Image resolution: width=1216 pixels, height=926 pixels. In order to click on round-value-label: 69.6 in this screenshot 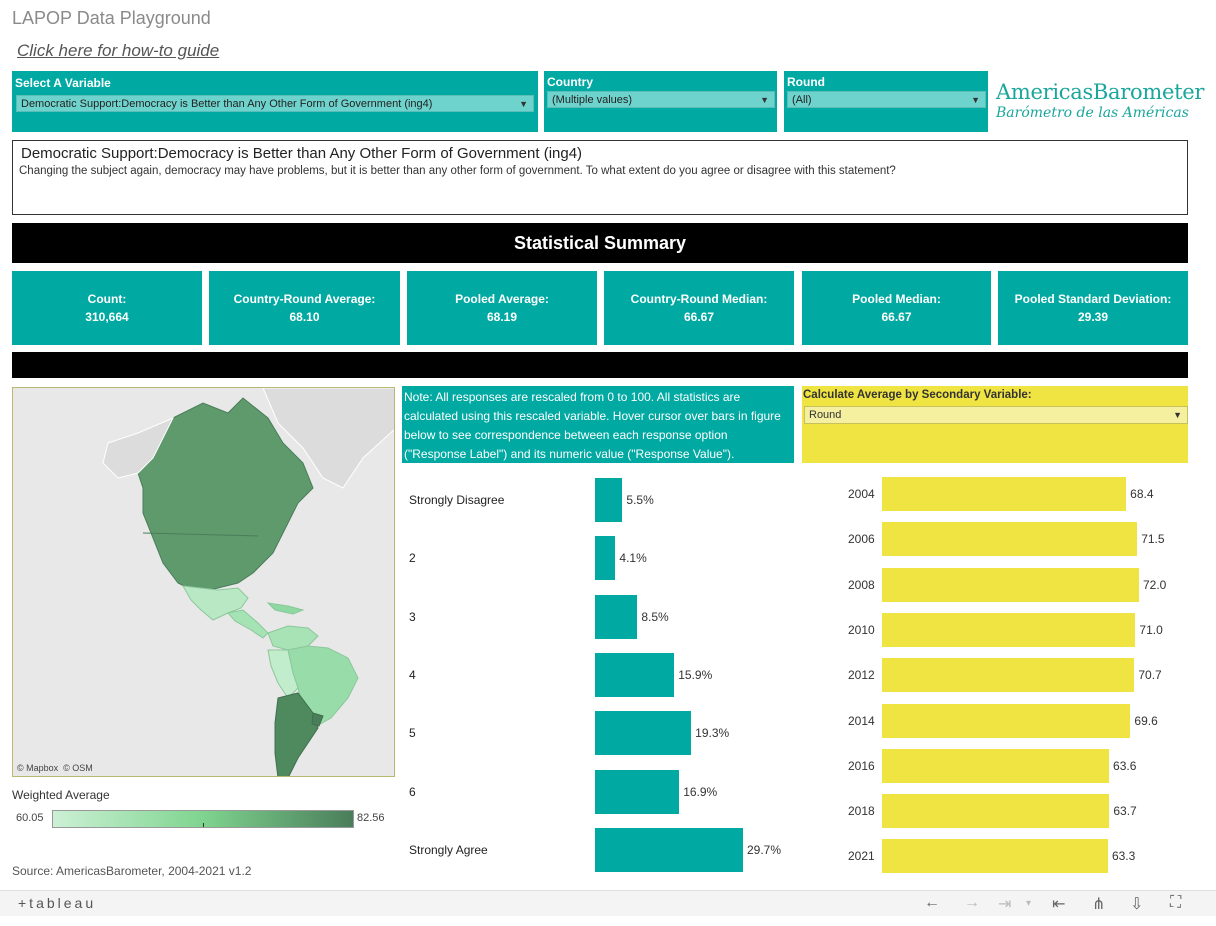, I will do `click(1146, 720)`.